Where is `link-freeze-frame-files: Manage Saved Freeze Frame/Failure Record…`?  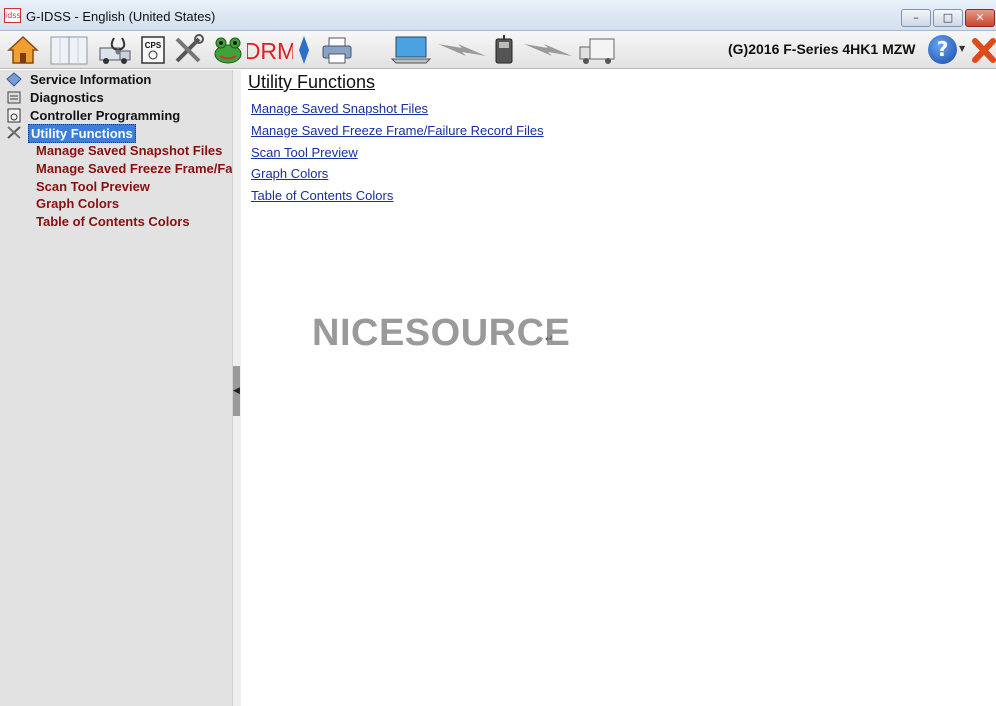
link-freeze-frame-files: Manage Saved Freeze Frame/Failure Record… is located at coordinates (397, 130).